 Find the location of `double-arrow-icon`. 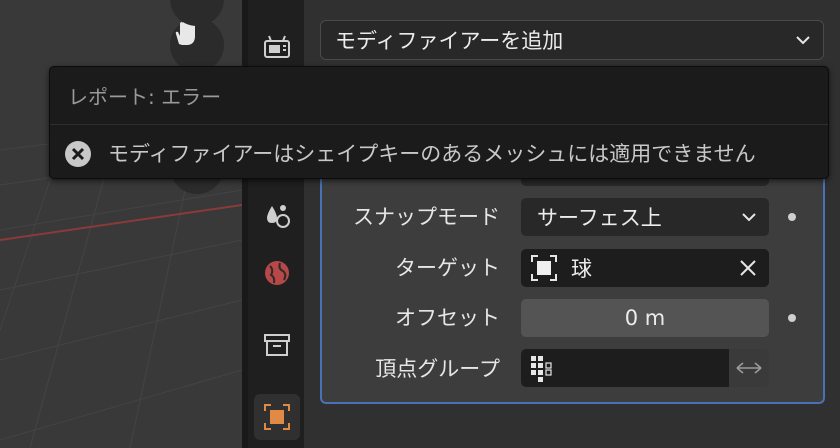

double-arrow-icon is located at coordinates (749, 368).